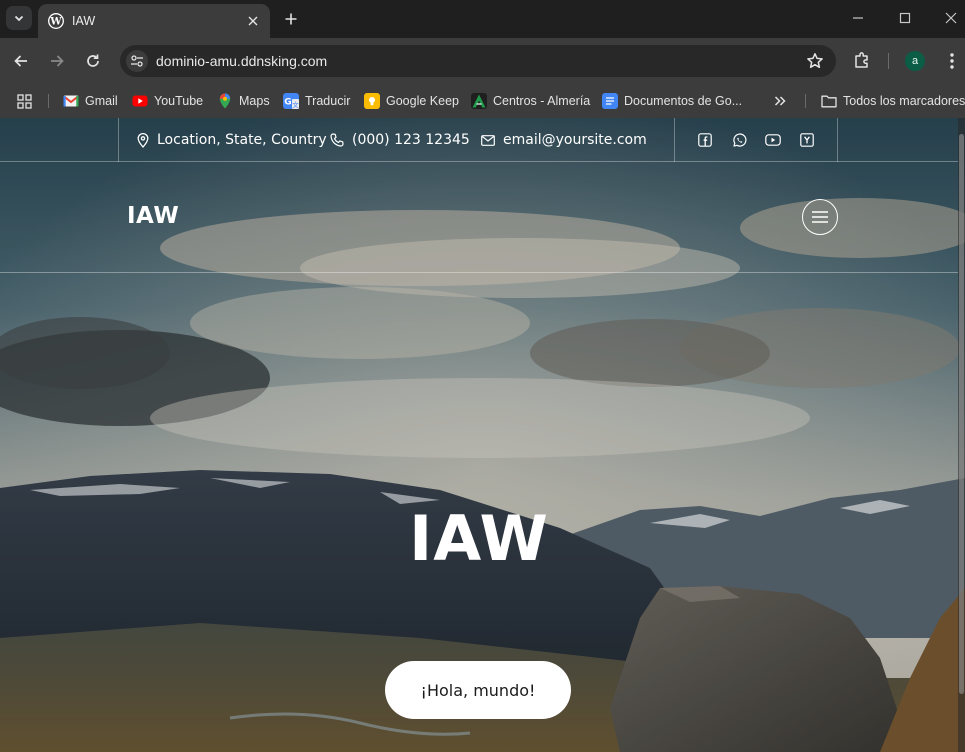 The width and height of the screenshot is (965, 752). I want to click on whatsapp-icon, so click(739, 139).